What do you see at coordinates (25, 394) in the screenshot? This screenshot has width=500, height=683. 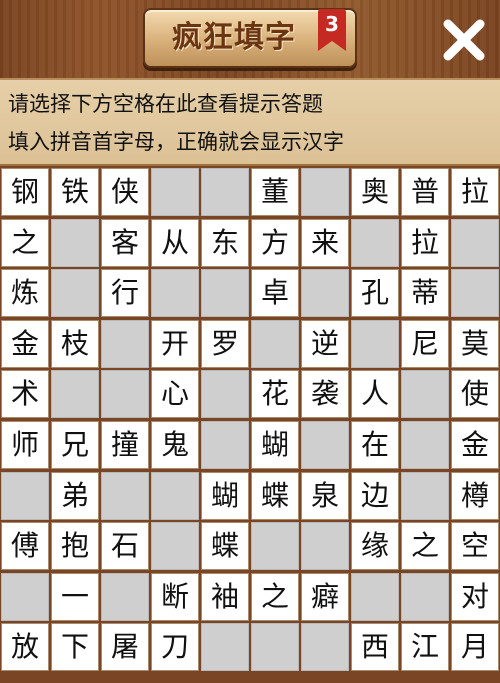 I see `grid-cell: 术` at bounding box center [25, 394].